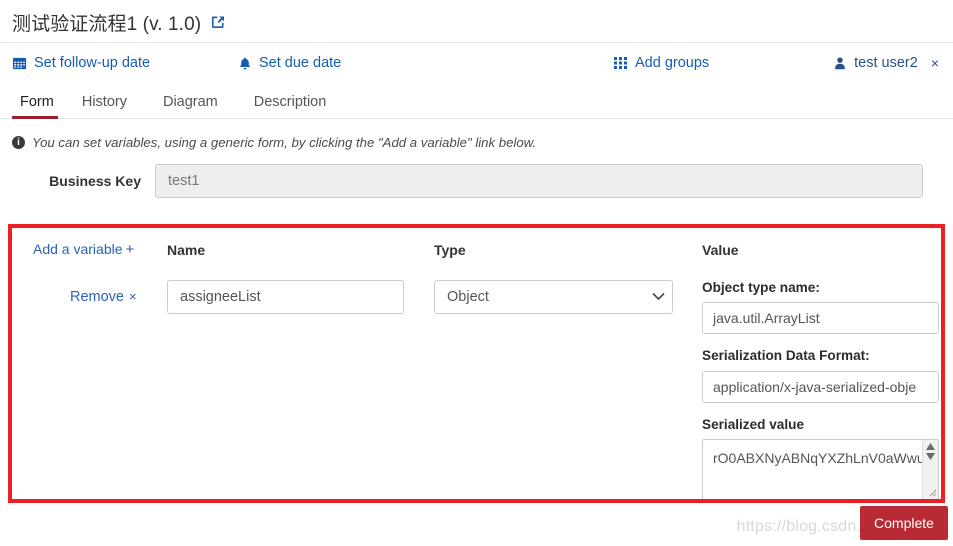 The height and width of the screenshot is (546, 953). I want to click on complete-button: Complete, so click(904, 523).